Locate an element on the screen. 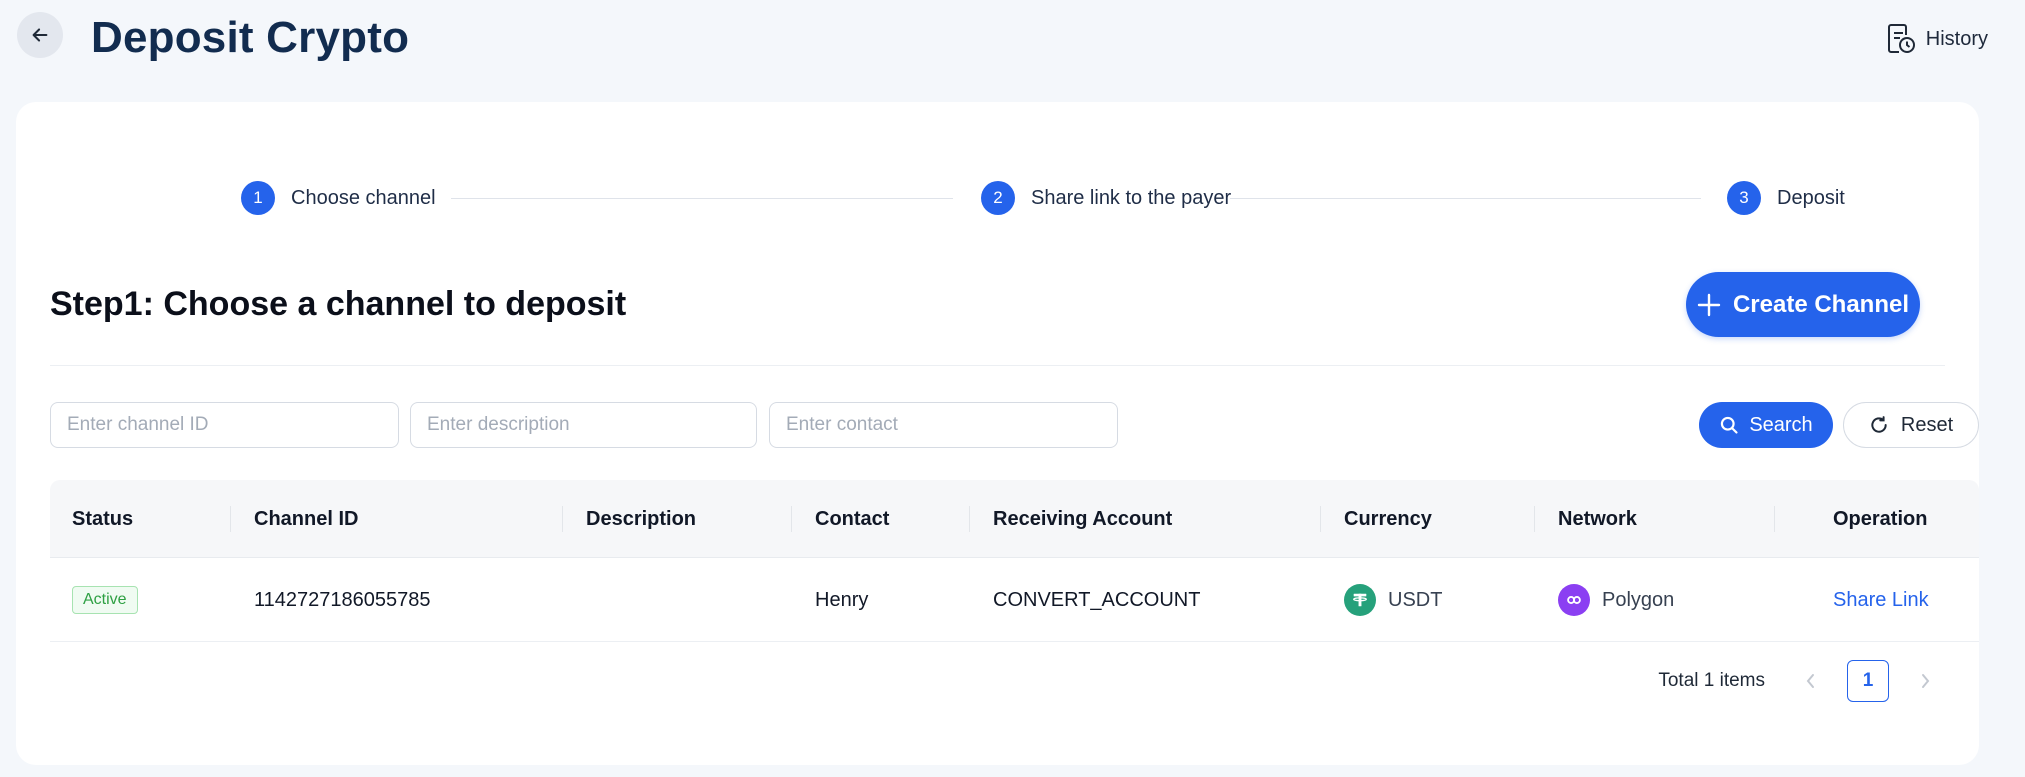 This screenshot has width=2025, height=777. channel-id-cell: 1142727186055785 is located at coordinates (342, 599).